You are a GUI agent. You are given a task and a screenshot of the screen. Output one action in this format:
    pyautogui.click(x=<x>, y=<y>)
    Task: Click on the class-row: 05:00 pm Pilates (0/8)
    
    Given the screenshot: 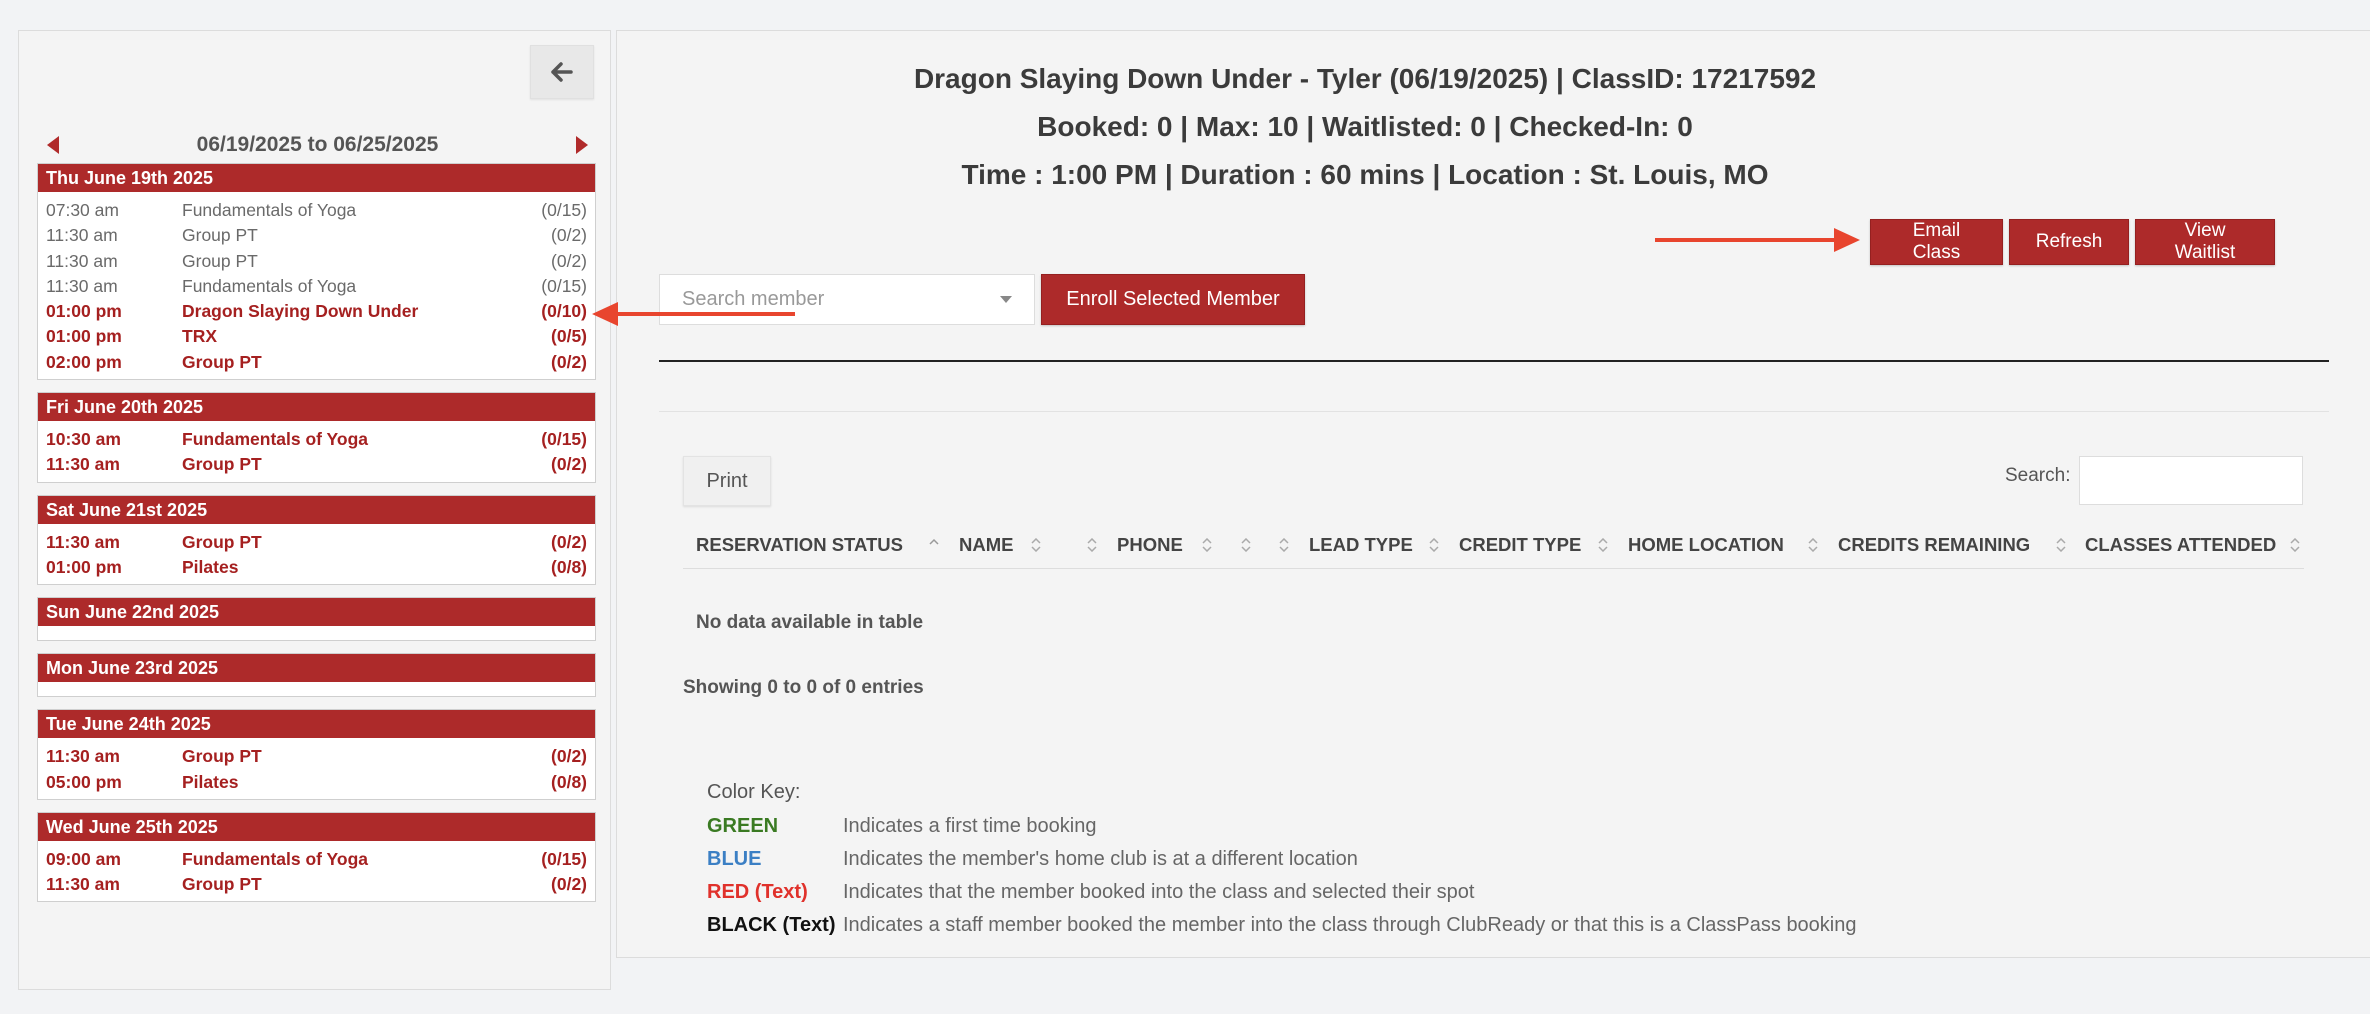 What is the action you would take?
    pyautogui.click(x=316, y=782)
    